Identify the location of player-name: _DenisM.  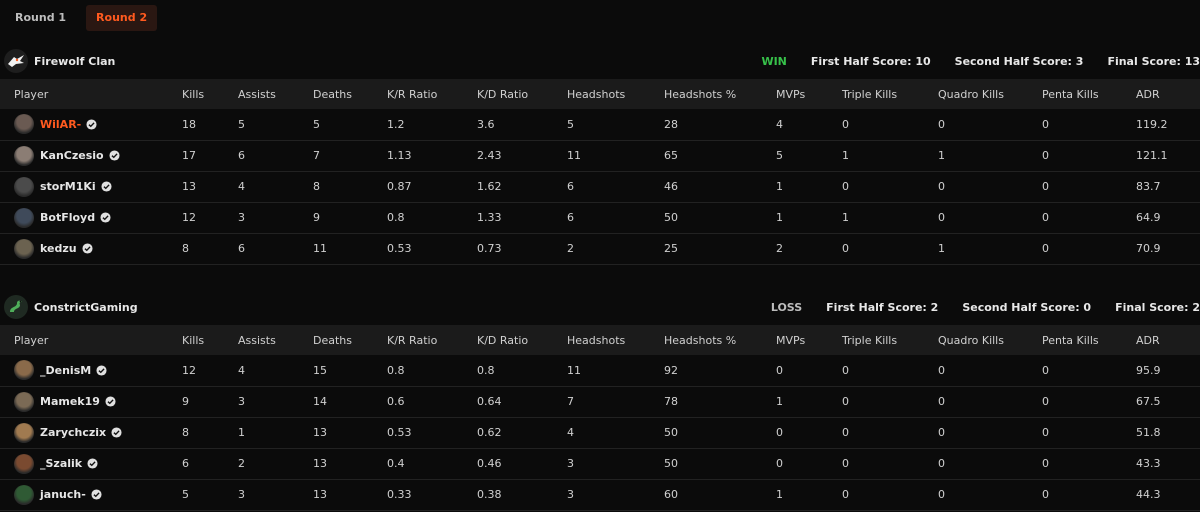
(65, 370).